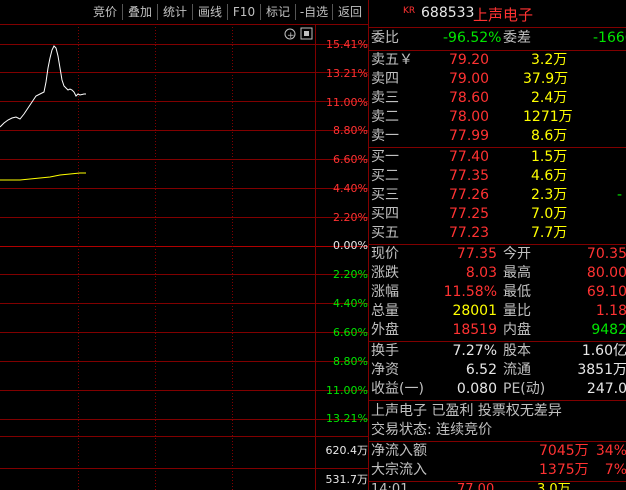  I want to click on quote-label: 涨跌, so click(385, 273).